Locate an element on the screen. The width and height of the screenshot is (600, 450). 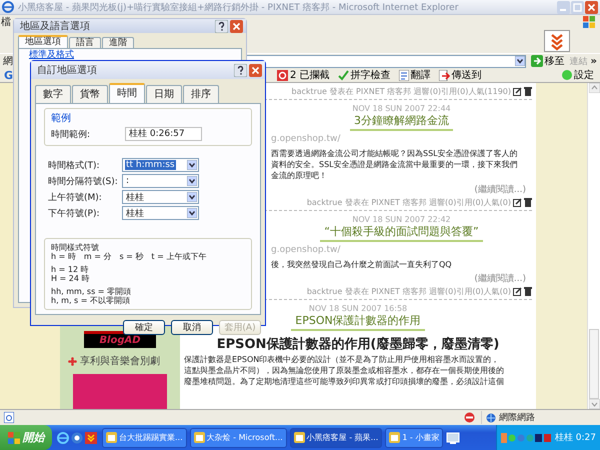
field-label: 下午符號(P): is located at coordinates (74, 214).